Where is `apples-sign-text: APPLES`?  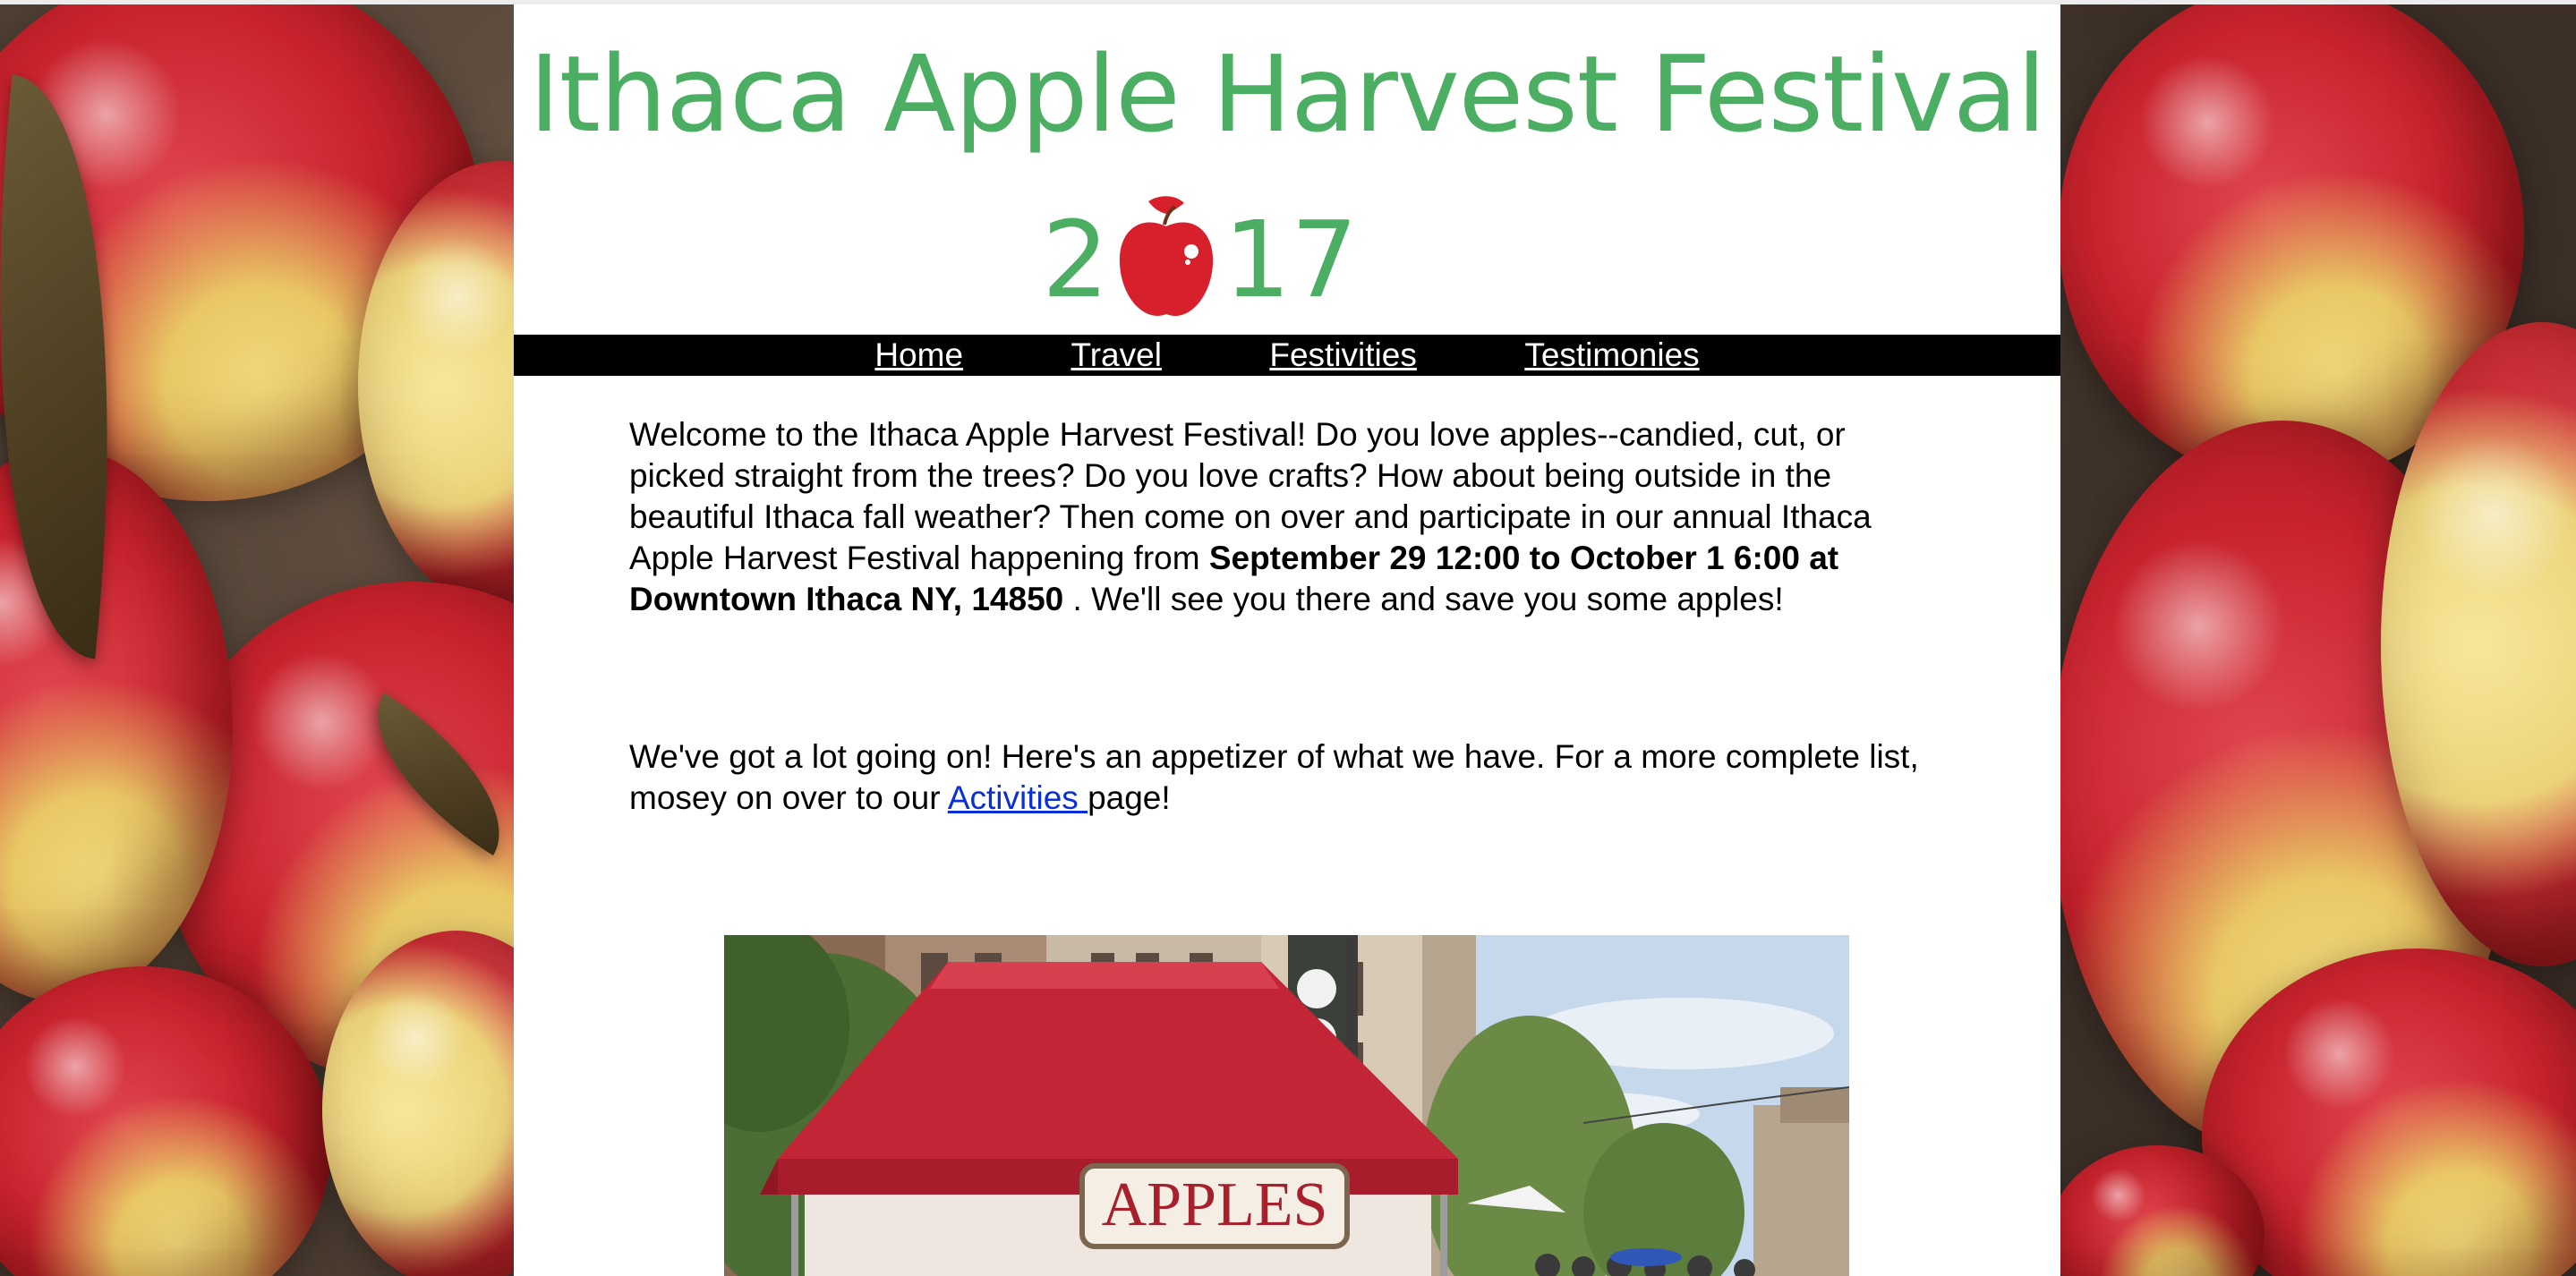 apples-sign-text: APPLES is located at coordinates (1215, 1204).